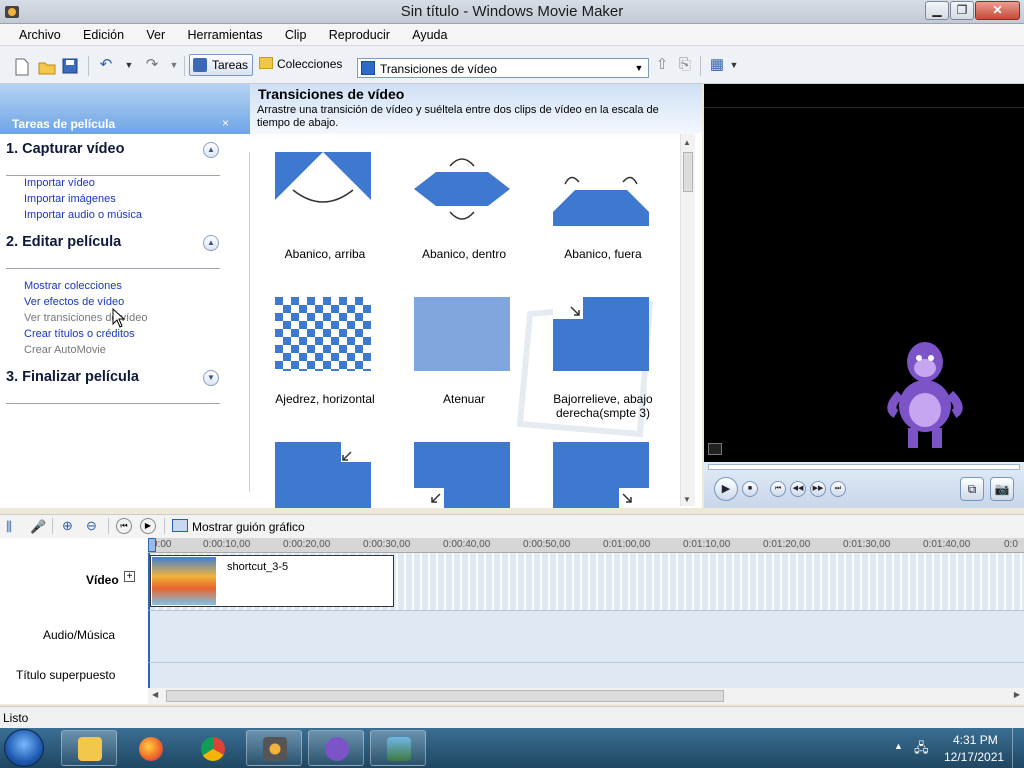 The image size is (1024, 768). I want to click on section-capture-video: 1. Capturar vídeo, so click(65, 149).